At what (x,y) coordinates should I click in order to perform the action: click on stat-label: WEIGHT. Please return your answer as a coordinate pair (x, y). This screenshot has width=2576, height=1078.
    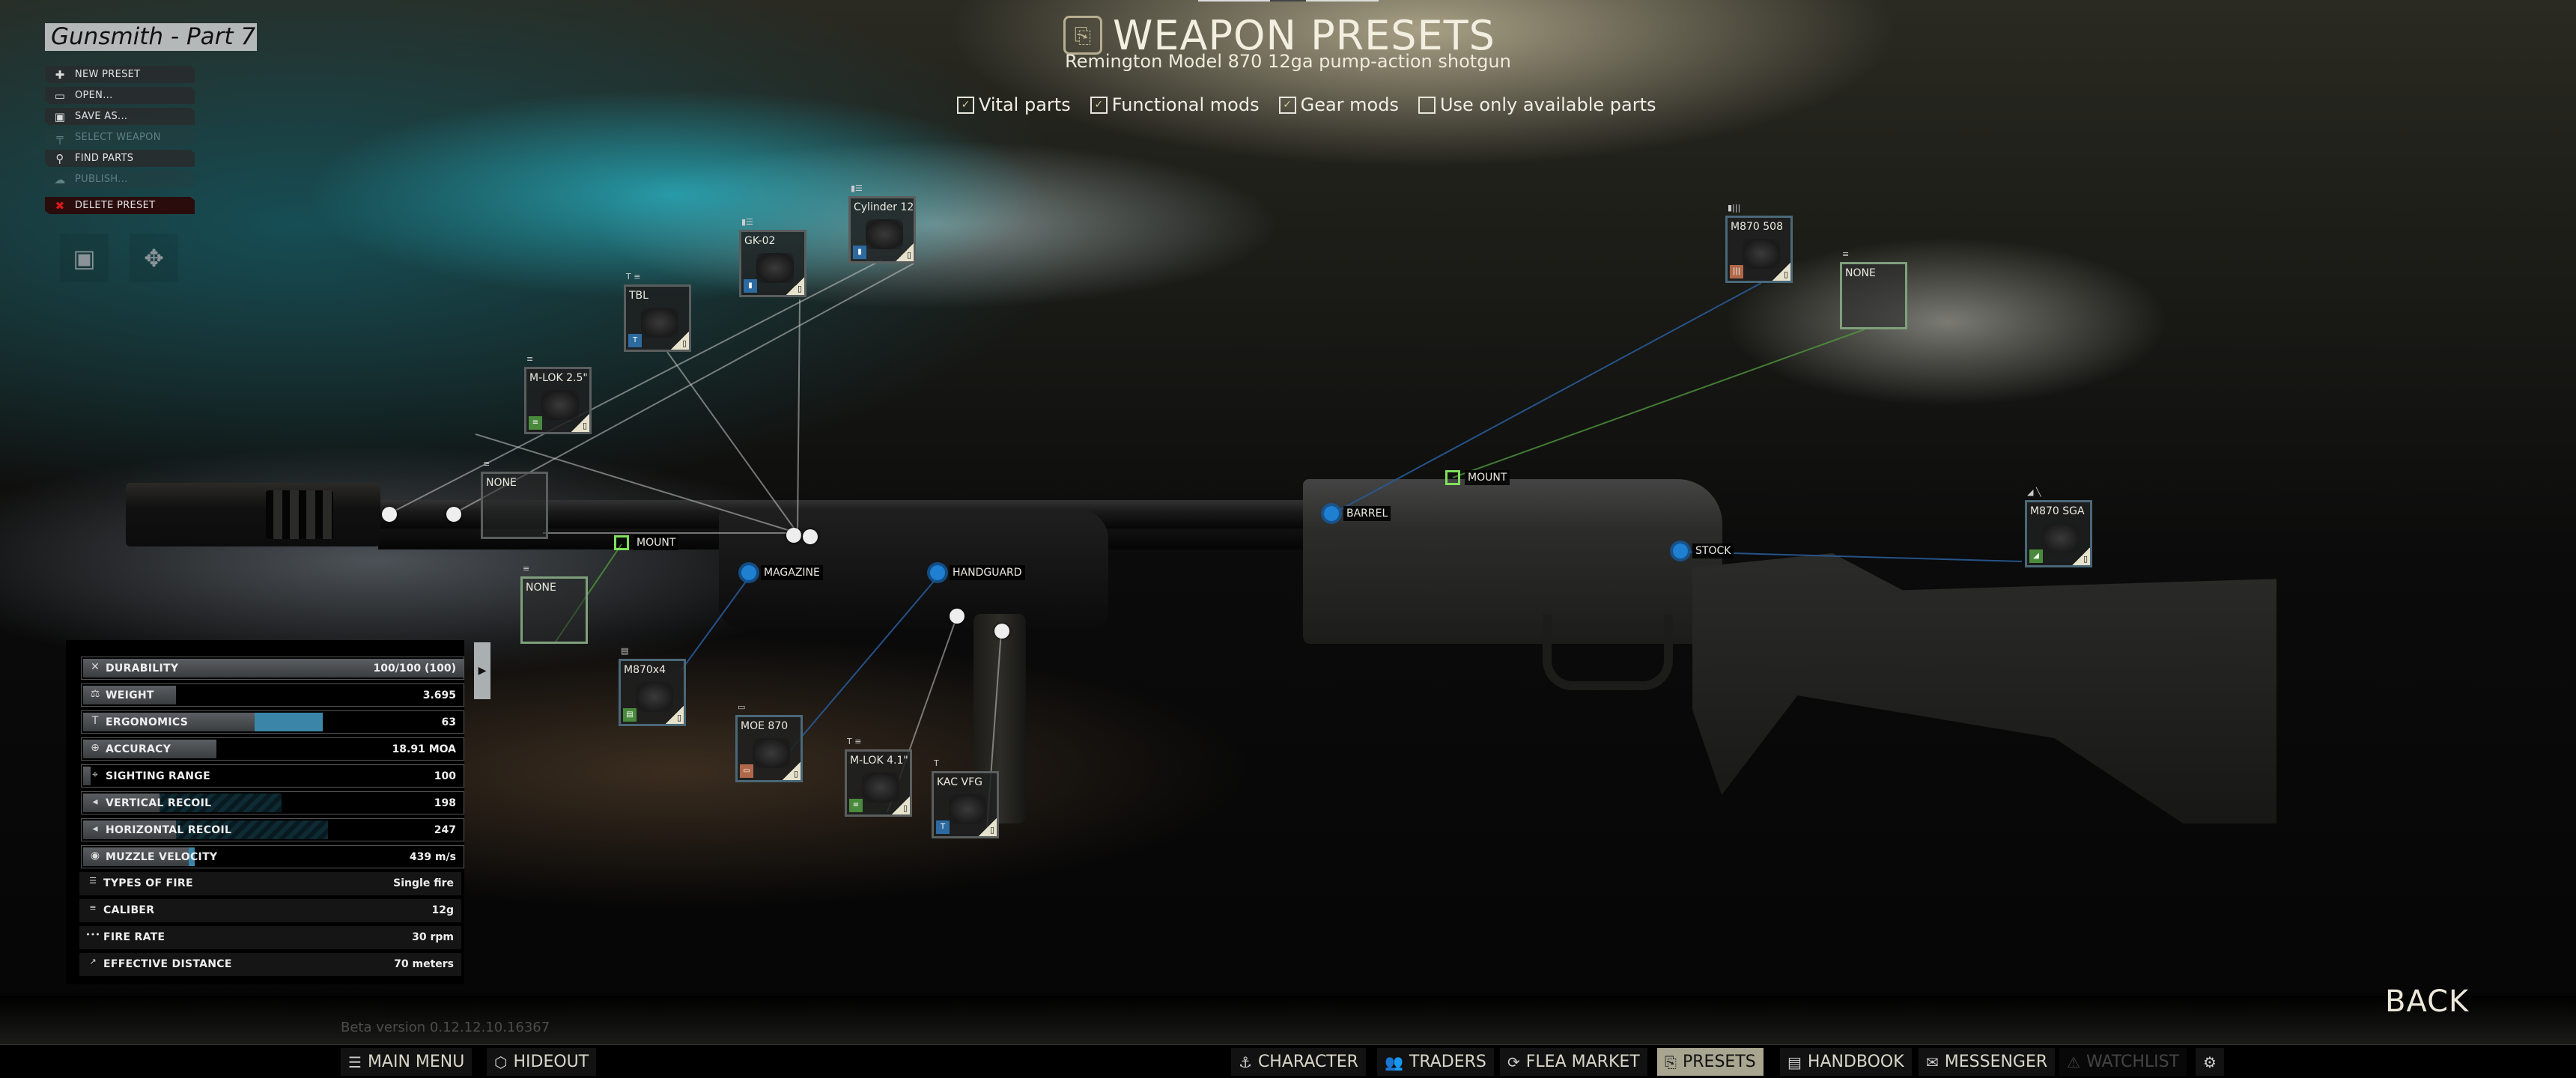
    Looking at the image, I should click on (130, 695).